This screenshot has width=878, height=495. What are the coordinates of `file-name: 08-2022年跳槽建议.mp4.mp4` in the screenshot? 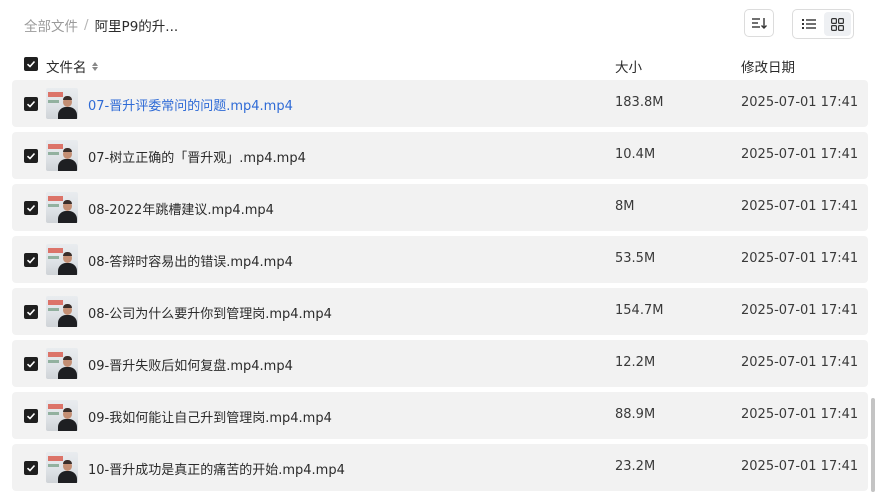 It's located at (181, 208).